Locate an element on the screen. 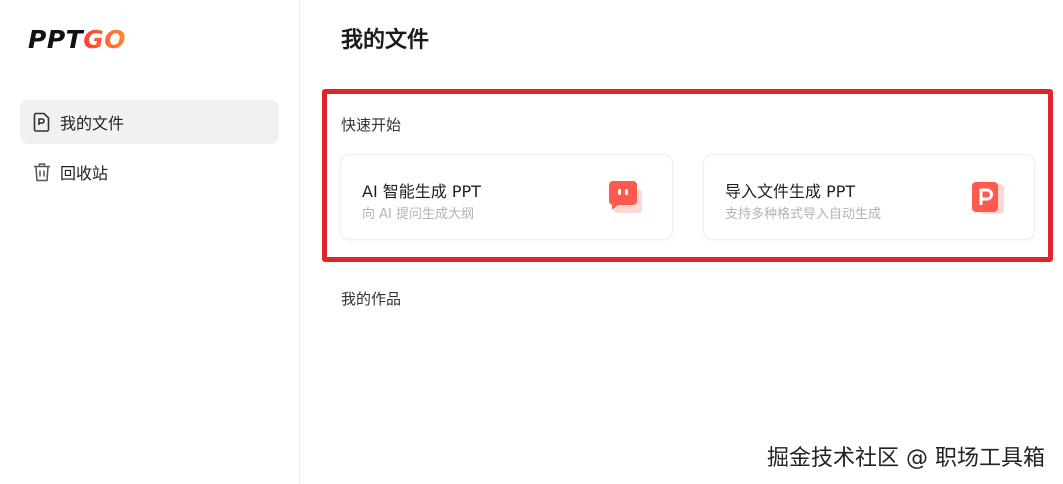  app-logo: PPTGO is located at coordinates (77, 40).